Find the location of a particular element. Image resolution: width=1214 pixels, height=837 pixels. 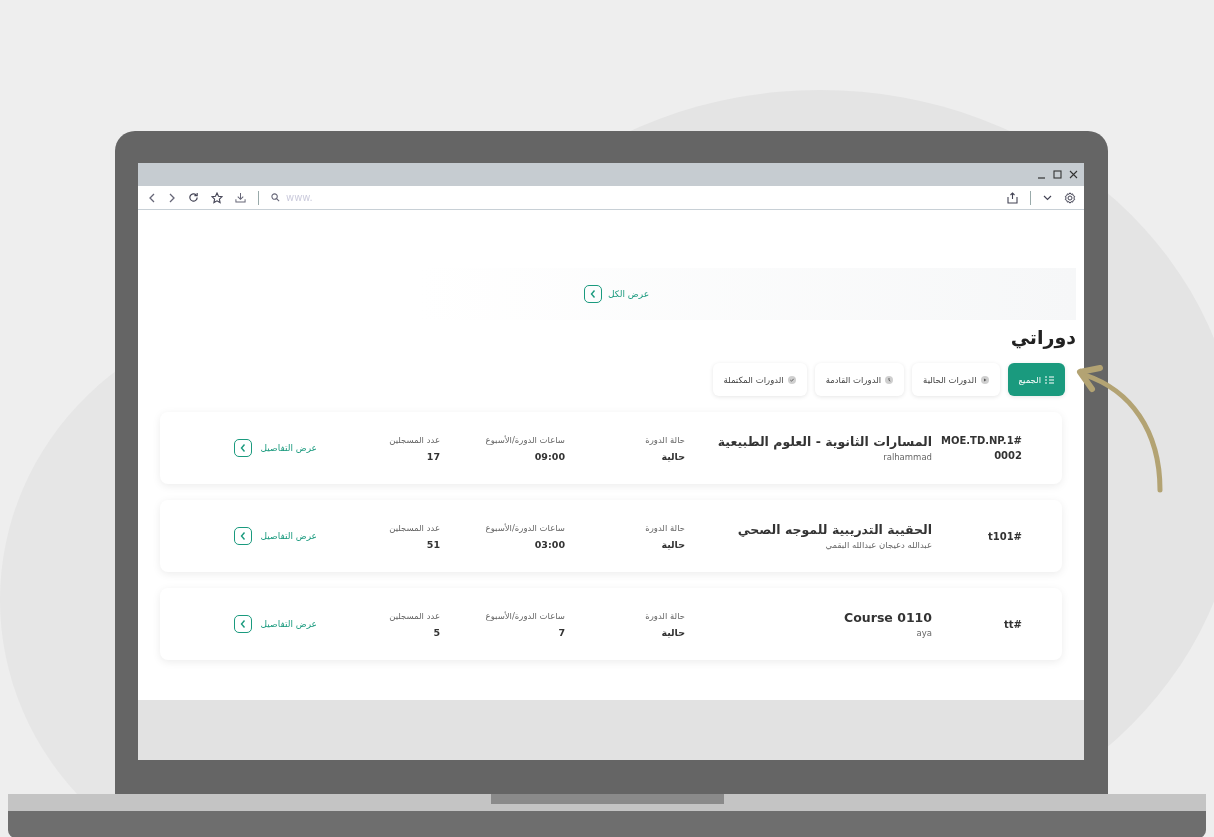

search-icon is located at coordinates (275, 197).